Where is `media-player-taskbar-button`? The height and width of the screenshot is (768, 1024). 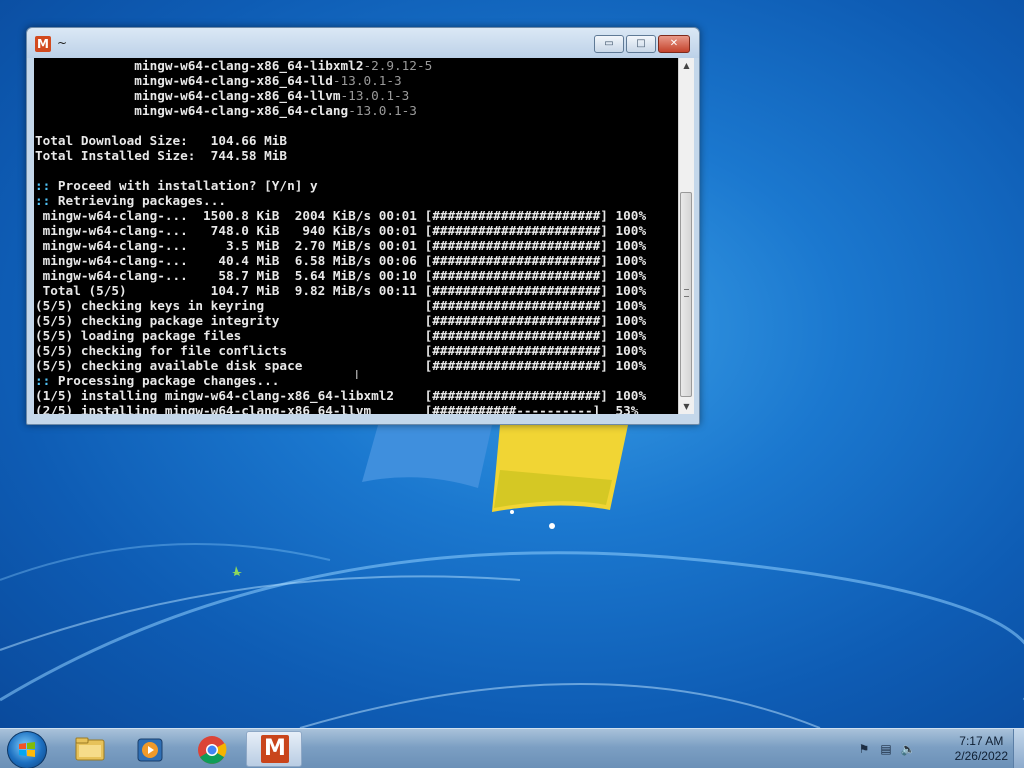
media-player-taskbar-button is located at coordinates (150, 749).